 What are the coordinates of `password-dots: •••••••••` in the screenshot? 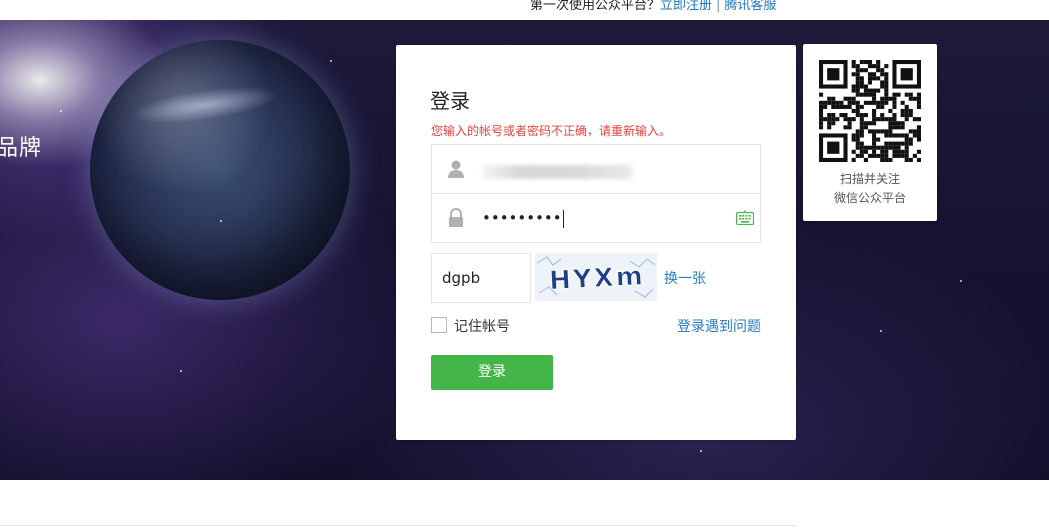 It's located at (522, 218).